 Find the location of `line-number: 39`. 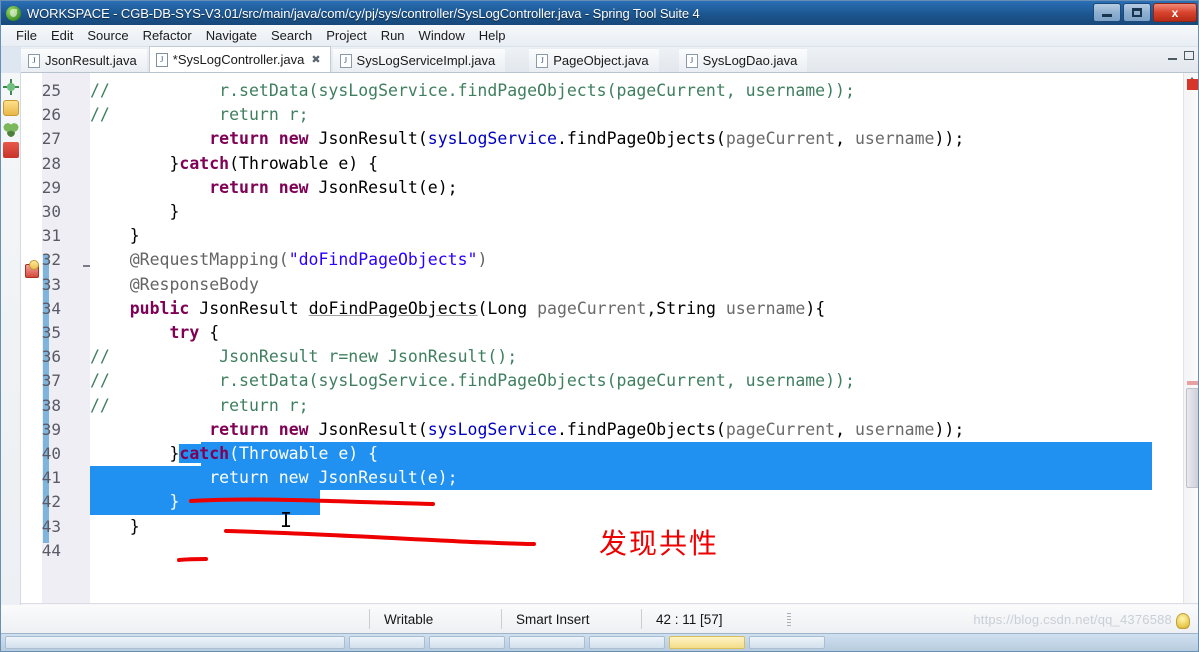

line-number: 39 is located at coordinates (51, 429).